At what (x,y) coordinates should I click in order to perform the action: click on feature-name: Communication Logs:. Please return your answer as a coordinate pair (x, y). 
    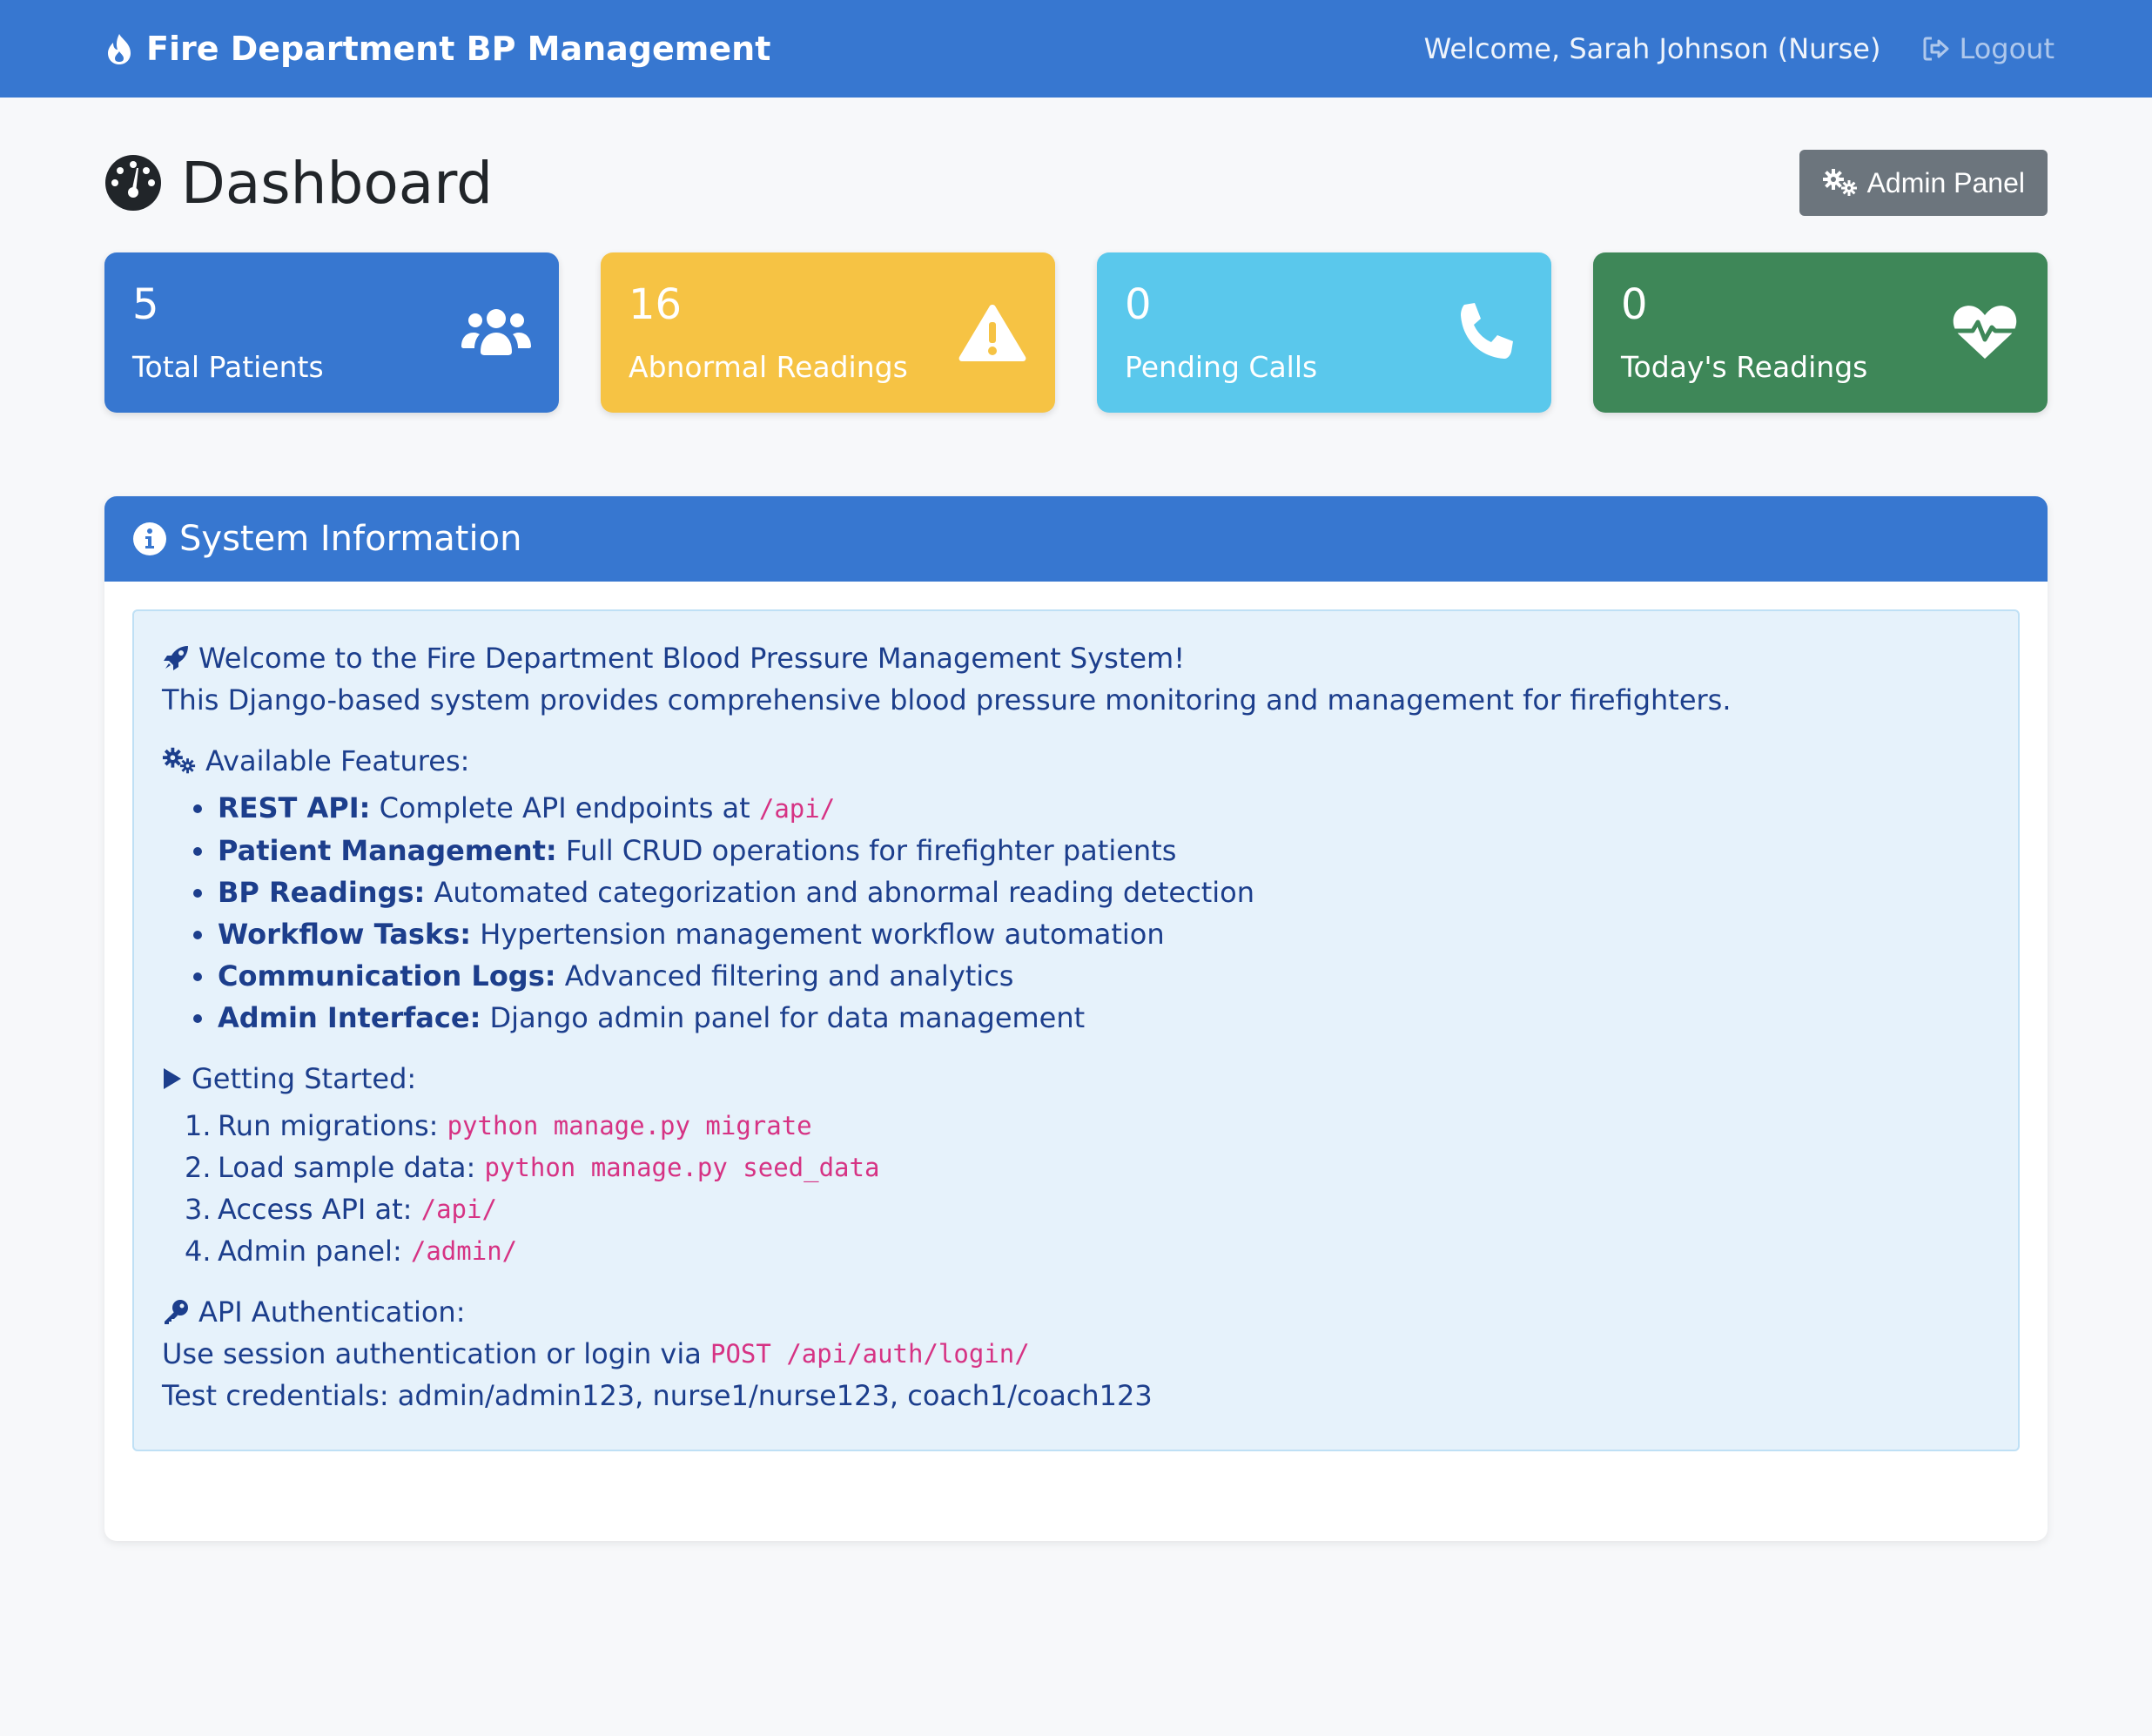
    Looking at the image, I should click on (387, 975).